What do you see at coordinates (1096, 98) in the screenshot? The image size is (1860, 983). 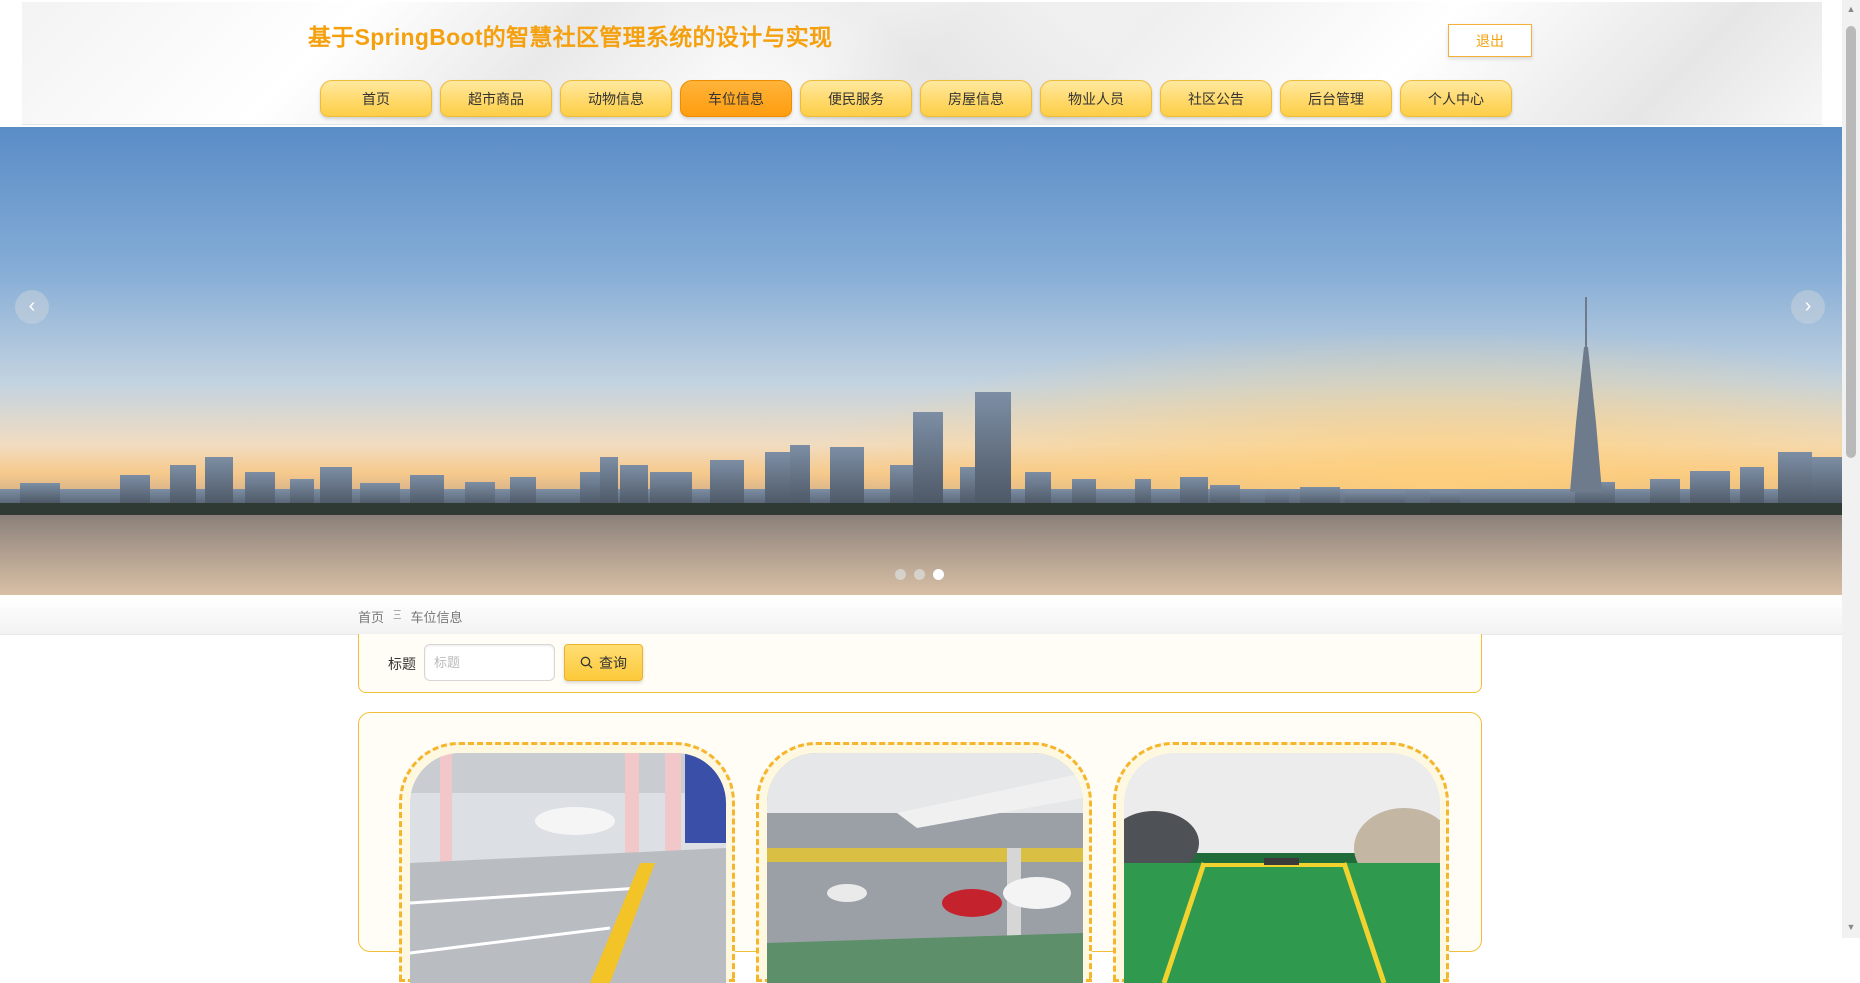 I see `nav-item-property-staff: 物业人员` at bounding box center [1096, 98].